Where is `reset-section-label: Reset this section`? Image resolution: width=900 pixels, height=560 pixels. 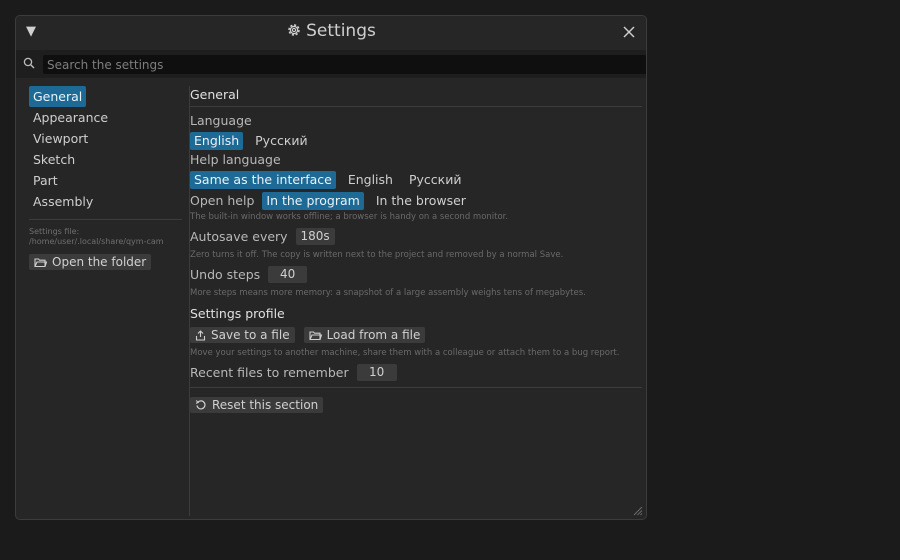 reset-section-label: Reset this section is located at coordinates (265, 405).